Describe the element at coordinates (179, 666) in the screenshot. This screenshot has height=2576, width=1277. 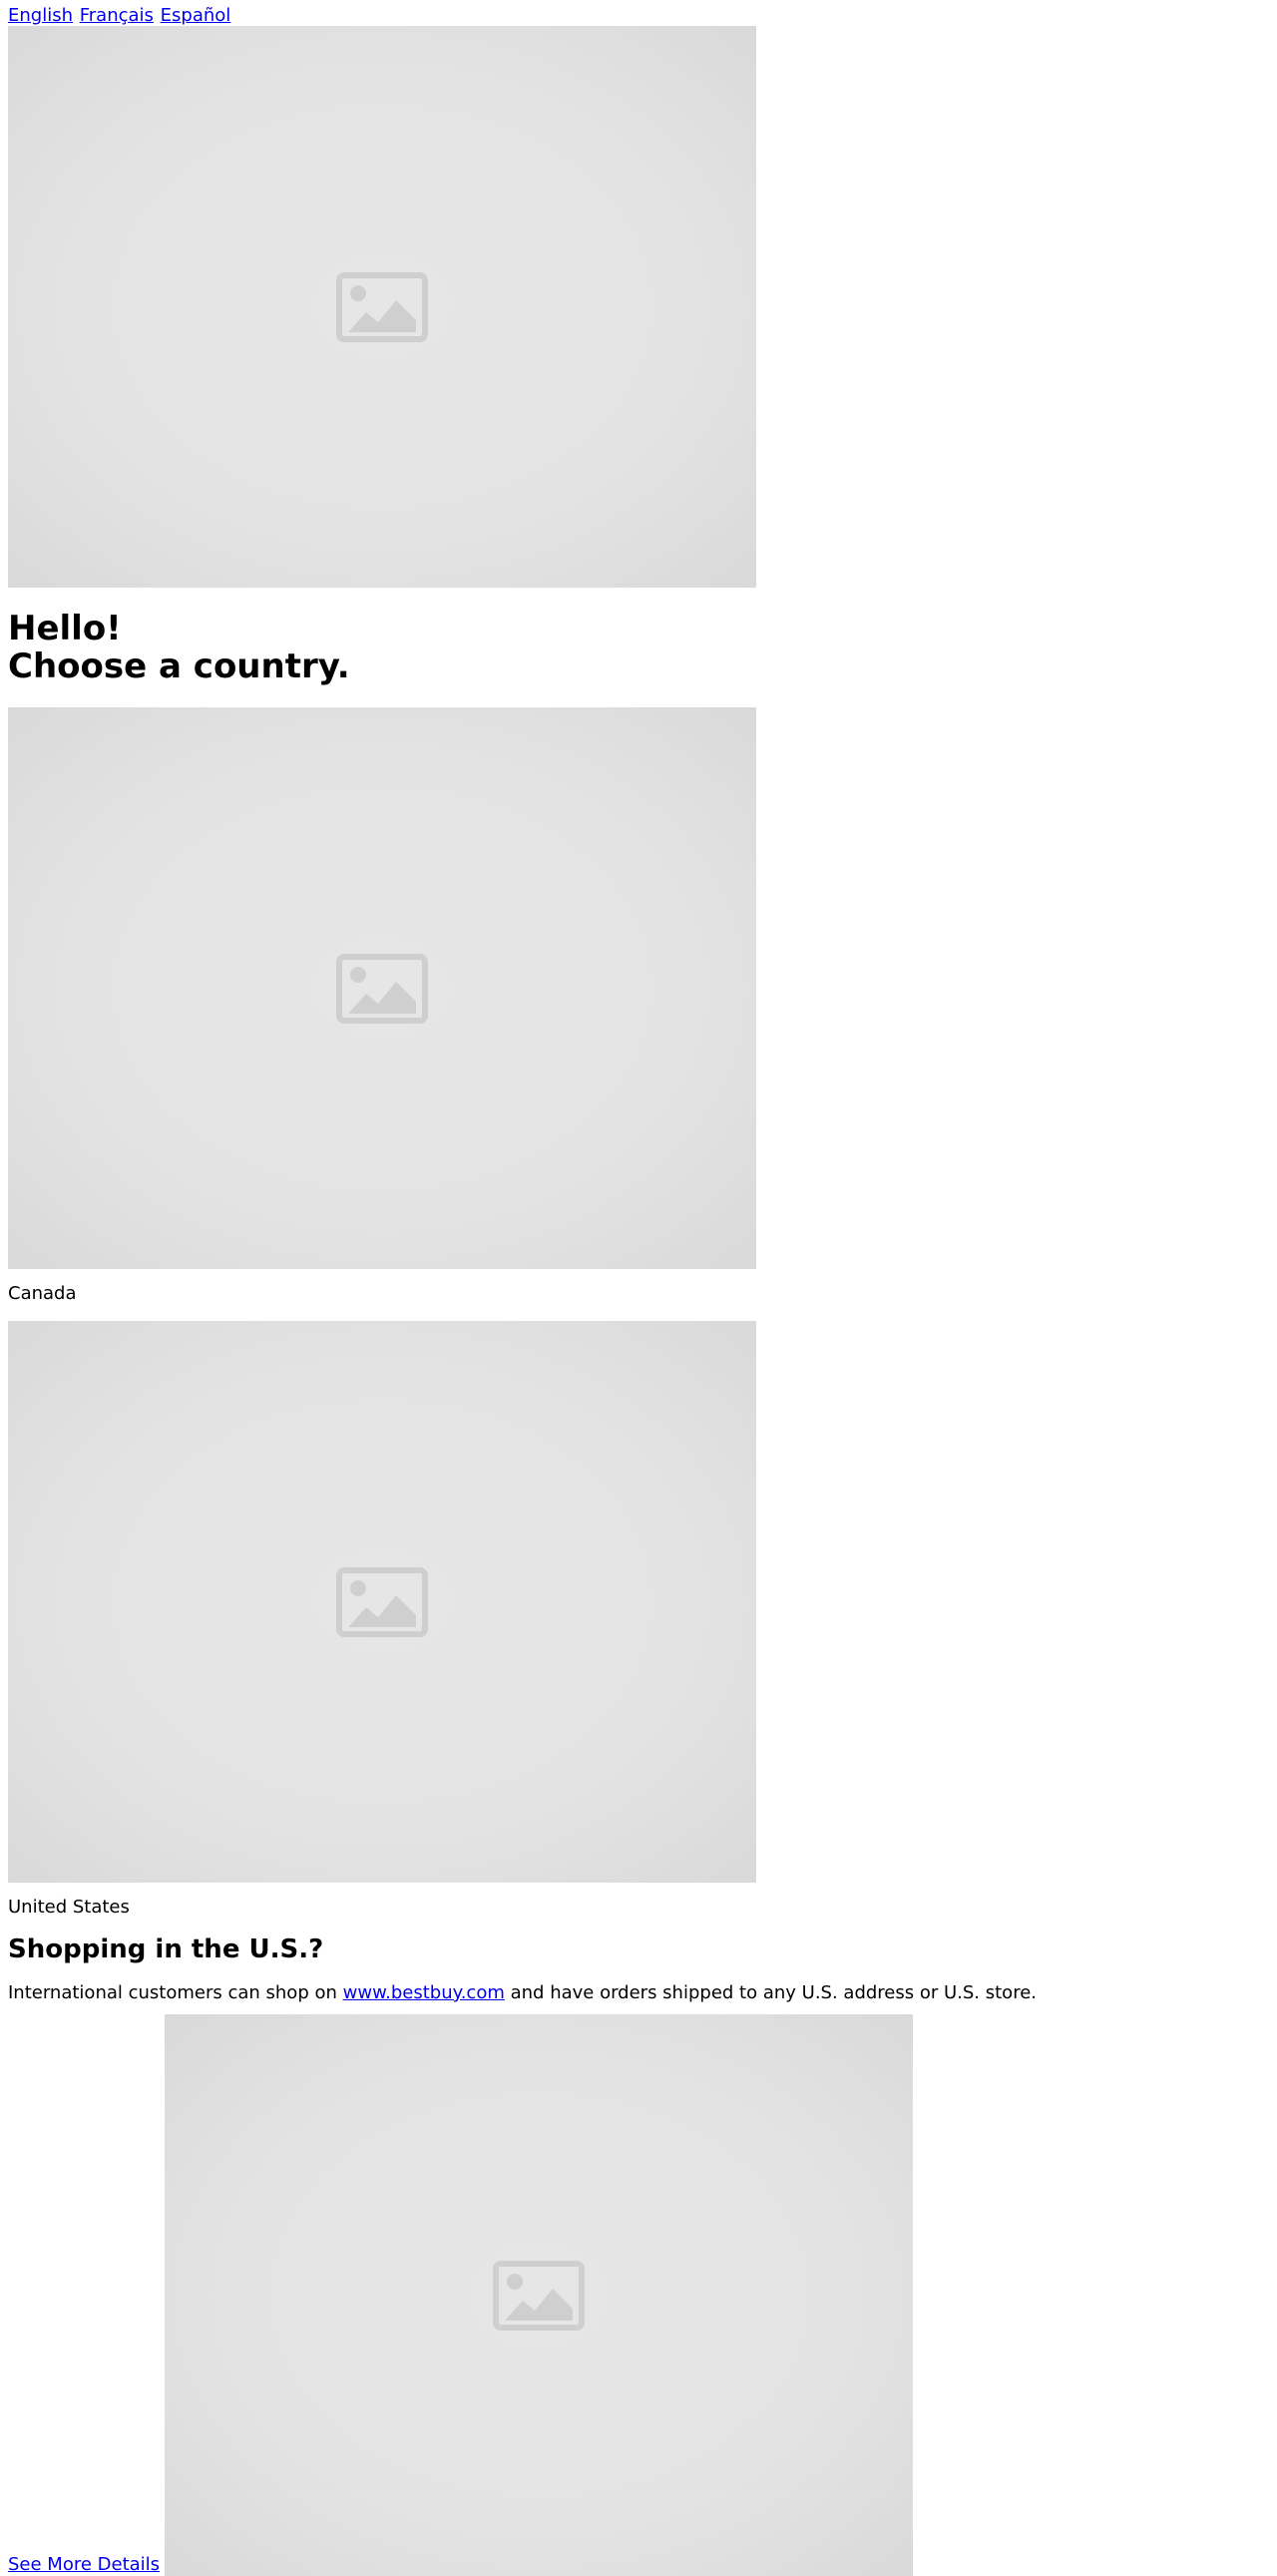
I see `page-title-line-2: Choose a country.` at that location.